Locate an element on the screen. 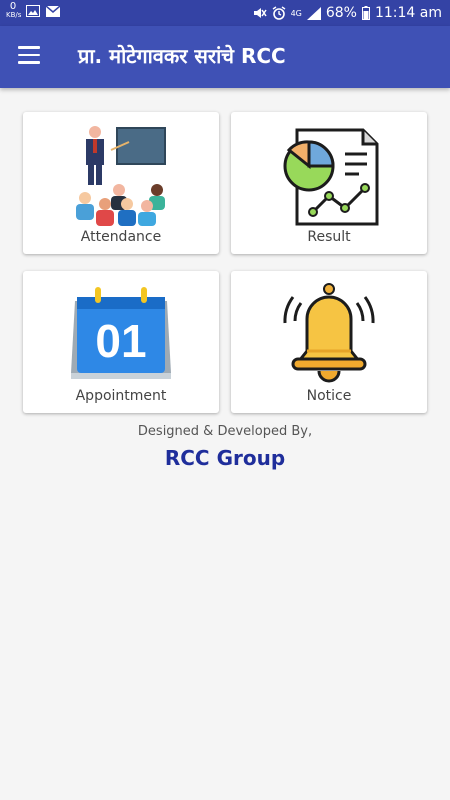  status-right: 4G 68% 11:14 am is located at coordinates (347, 13).